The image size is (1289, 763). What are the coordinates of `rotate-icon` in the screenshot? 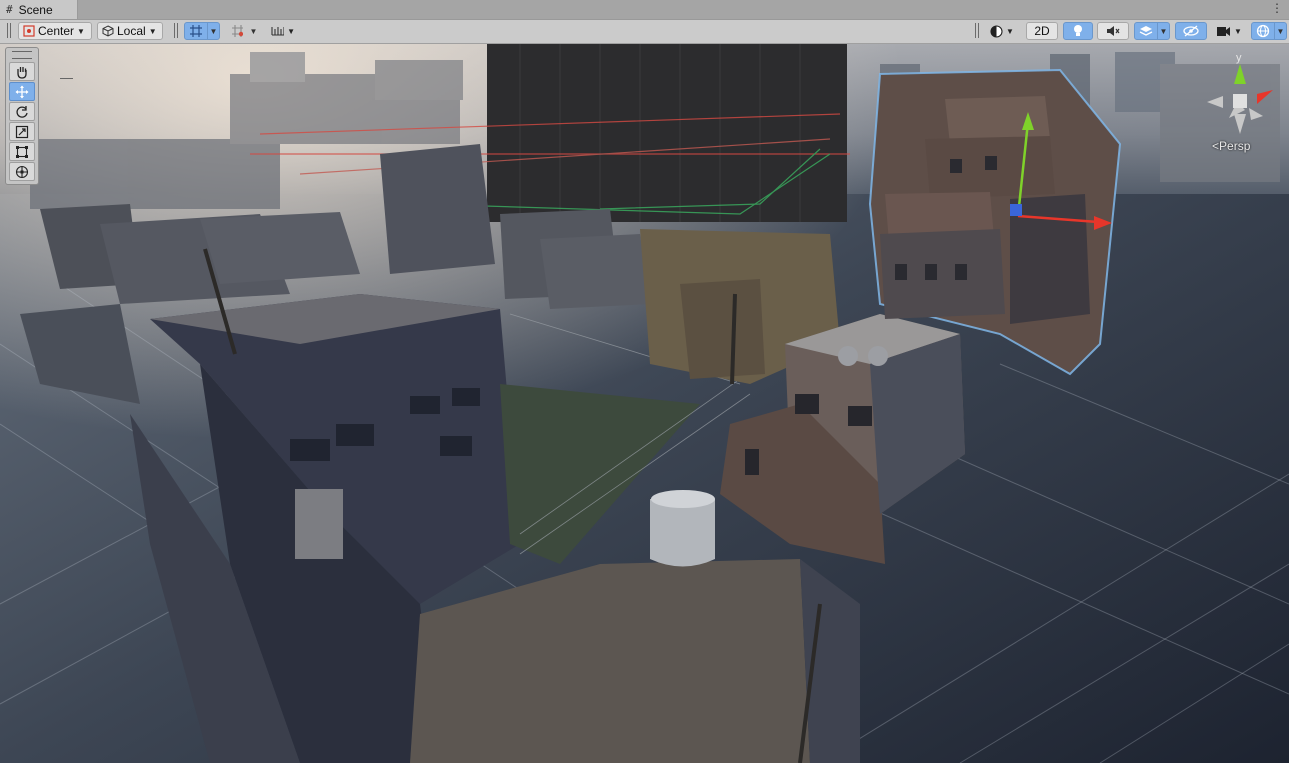 It's located at (22, 111).